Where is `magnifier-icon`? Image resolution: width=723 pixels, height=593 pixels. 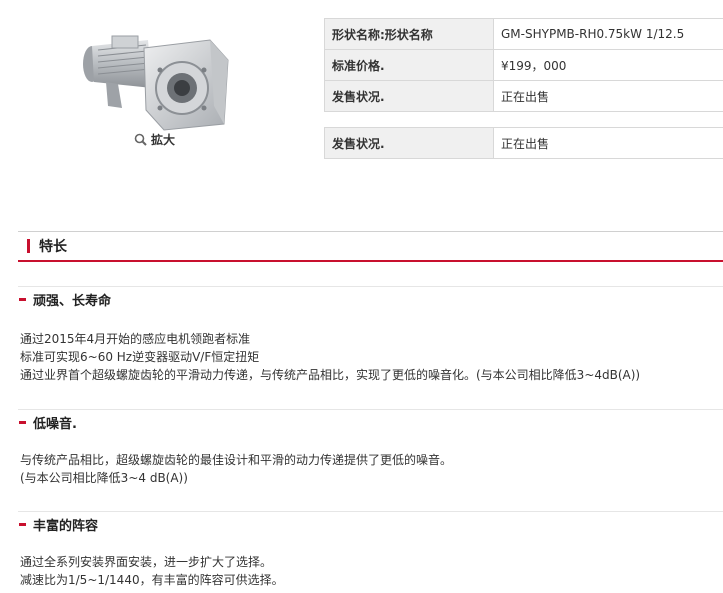 magnifier-icon is located at coordinates (140, 139).